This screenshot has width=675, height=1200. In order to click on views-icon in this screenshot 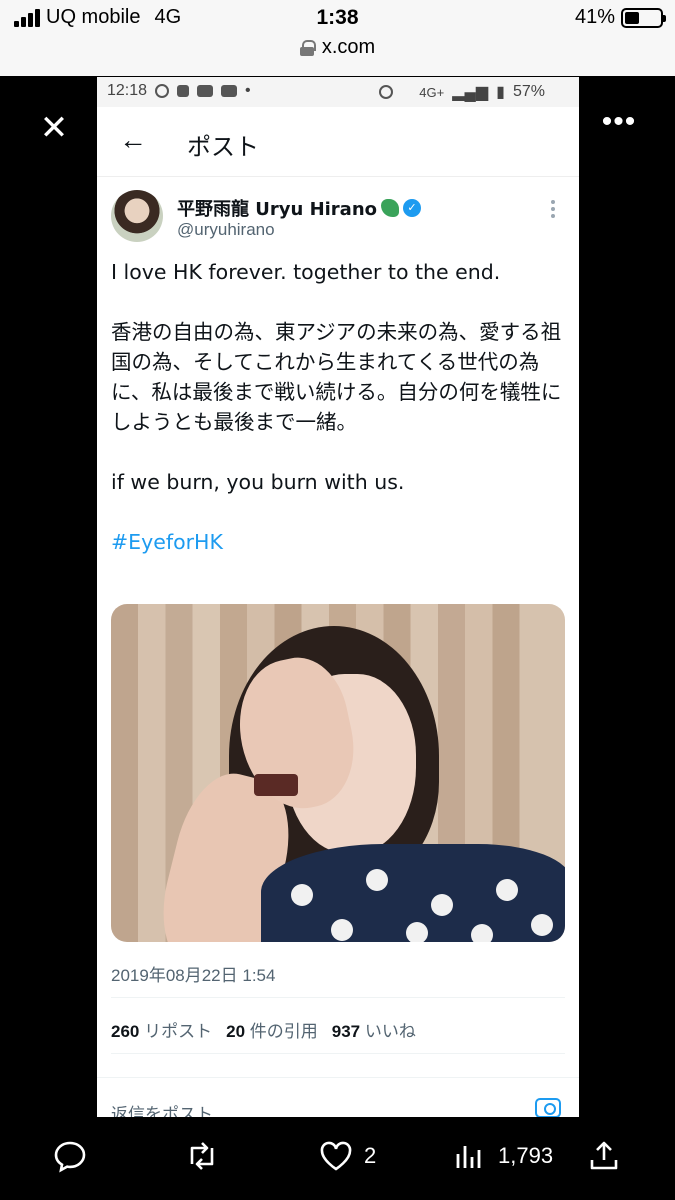, I will do `click(468, 1157)`.